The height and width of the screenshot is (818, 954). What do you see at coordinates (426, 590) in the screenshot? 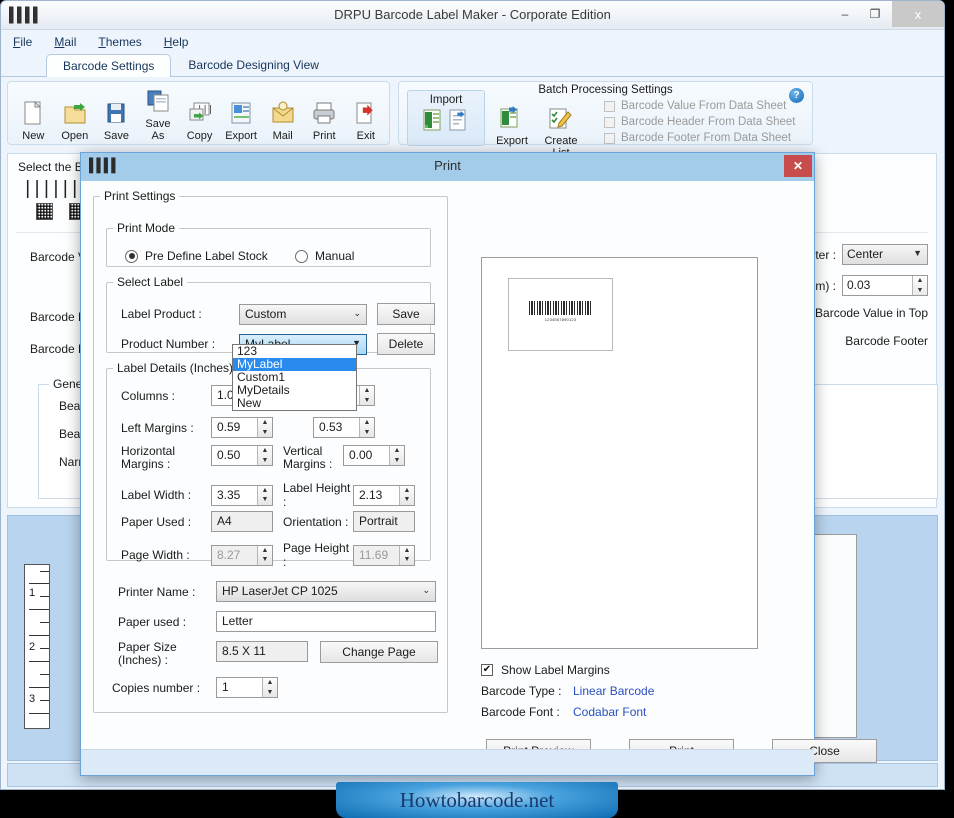
I see `chevron-down-icon: ⌄` at bounding box center [426, 590].